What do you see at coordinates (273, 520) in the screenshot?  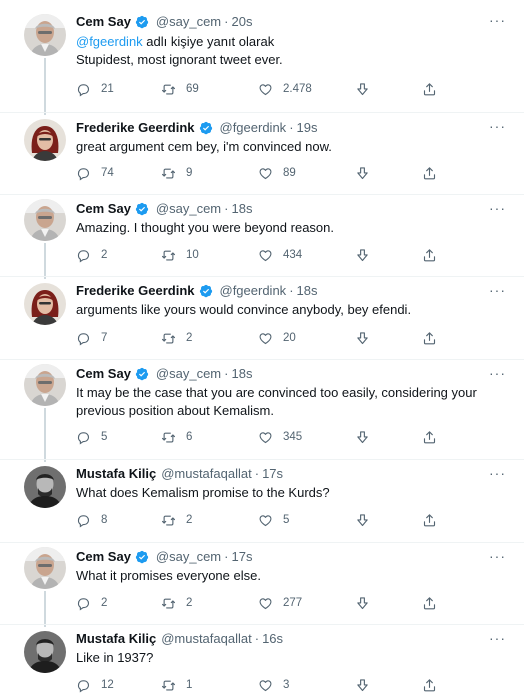 I see `like-button: 5` at bounding box center [273, 520].